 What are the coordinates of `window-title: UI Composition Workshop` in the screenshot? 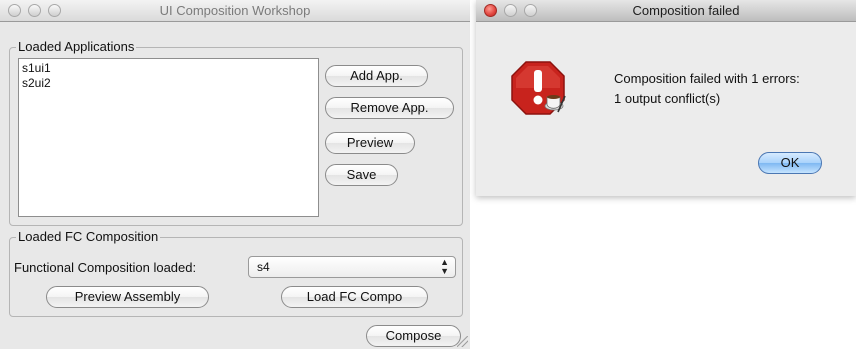 It's located at (235, 10).